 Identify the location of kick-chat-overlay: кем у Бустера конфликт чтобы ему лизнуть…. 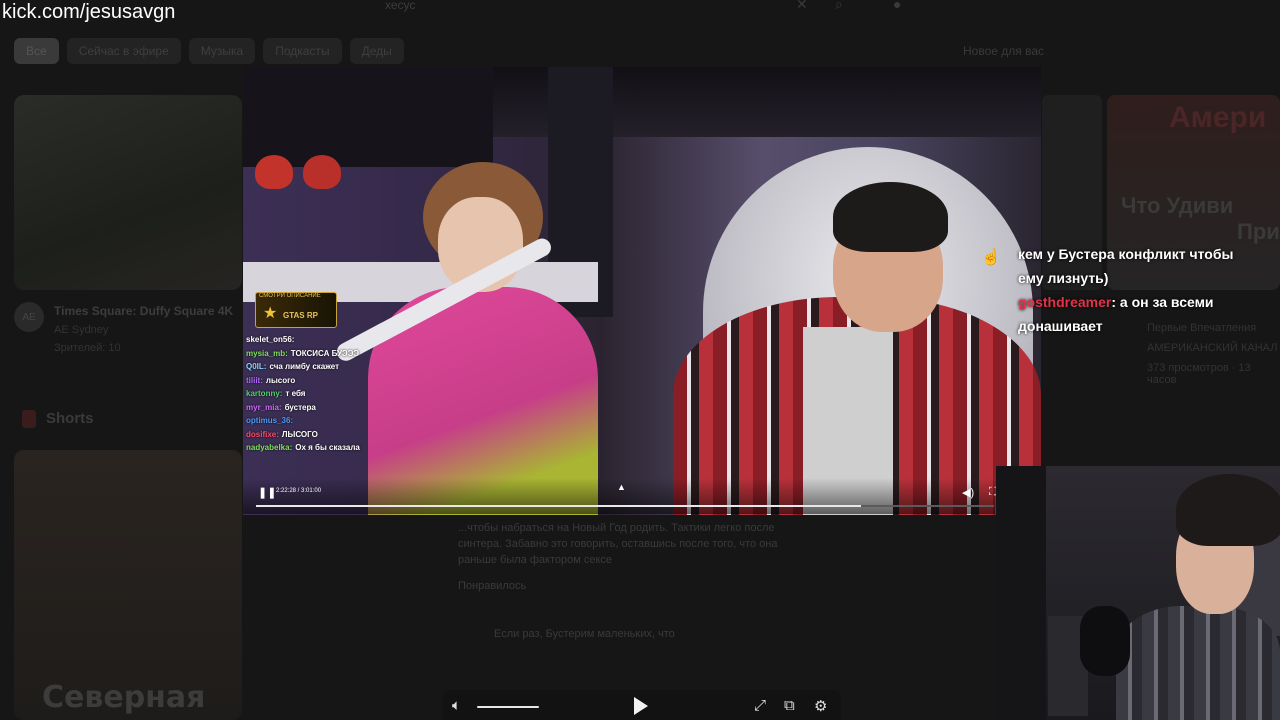
(1145, 290).